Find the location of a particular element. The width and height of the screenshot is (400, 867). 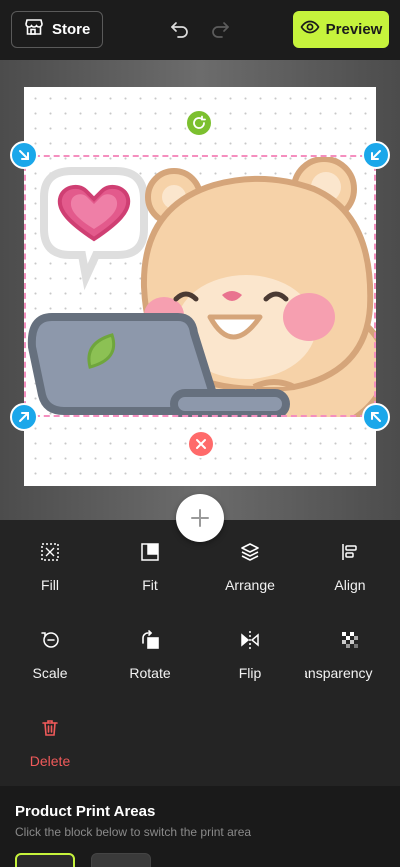

tool-transparency: Transparency is located at coordinates (350, 658).